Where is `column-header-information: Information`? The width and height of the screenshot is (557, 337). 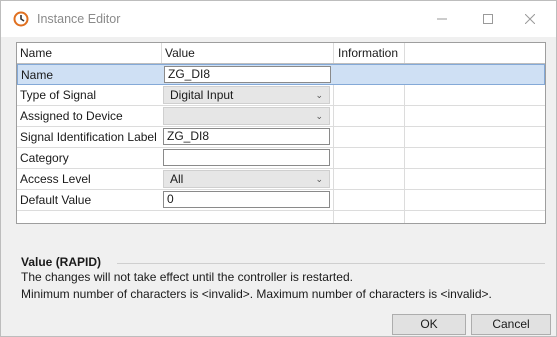 column-header-information: Information is located at coordinates (372, 53).